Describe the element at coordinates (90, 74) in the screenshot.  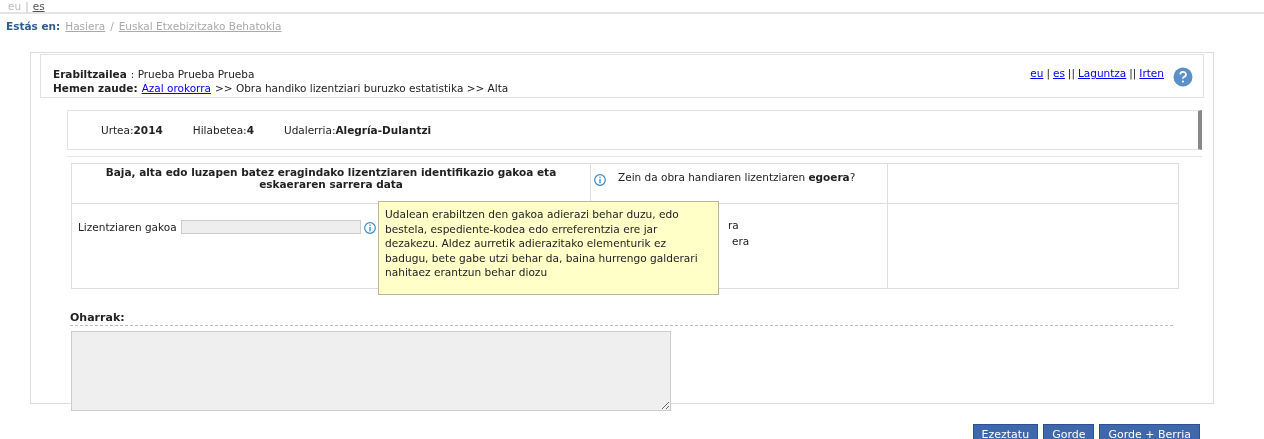
I see `user-label: Erabiltzailea` at that location.